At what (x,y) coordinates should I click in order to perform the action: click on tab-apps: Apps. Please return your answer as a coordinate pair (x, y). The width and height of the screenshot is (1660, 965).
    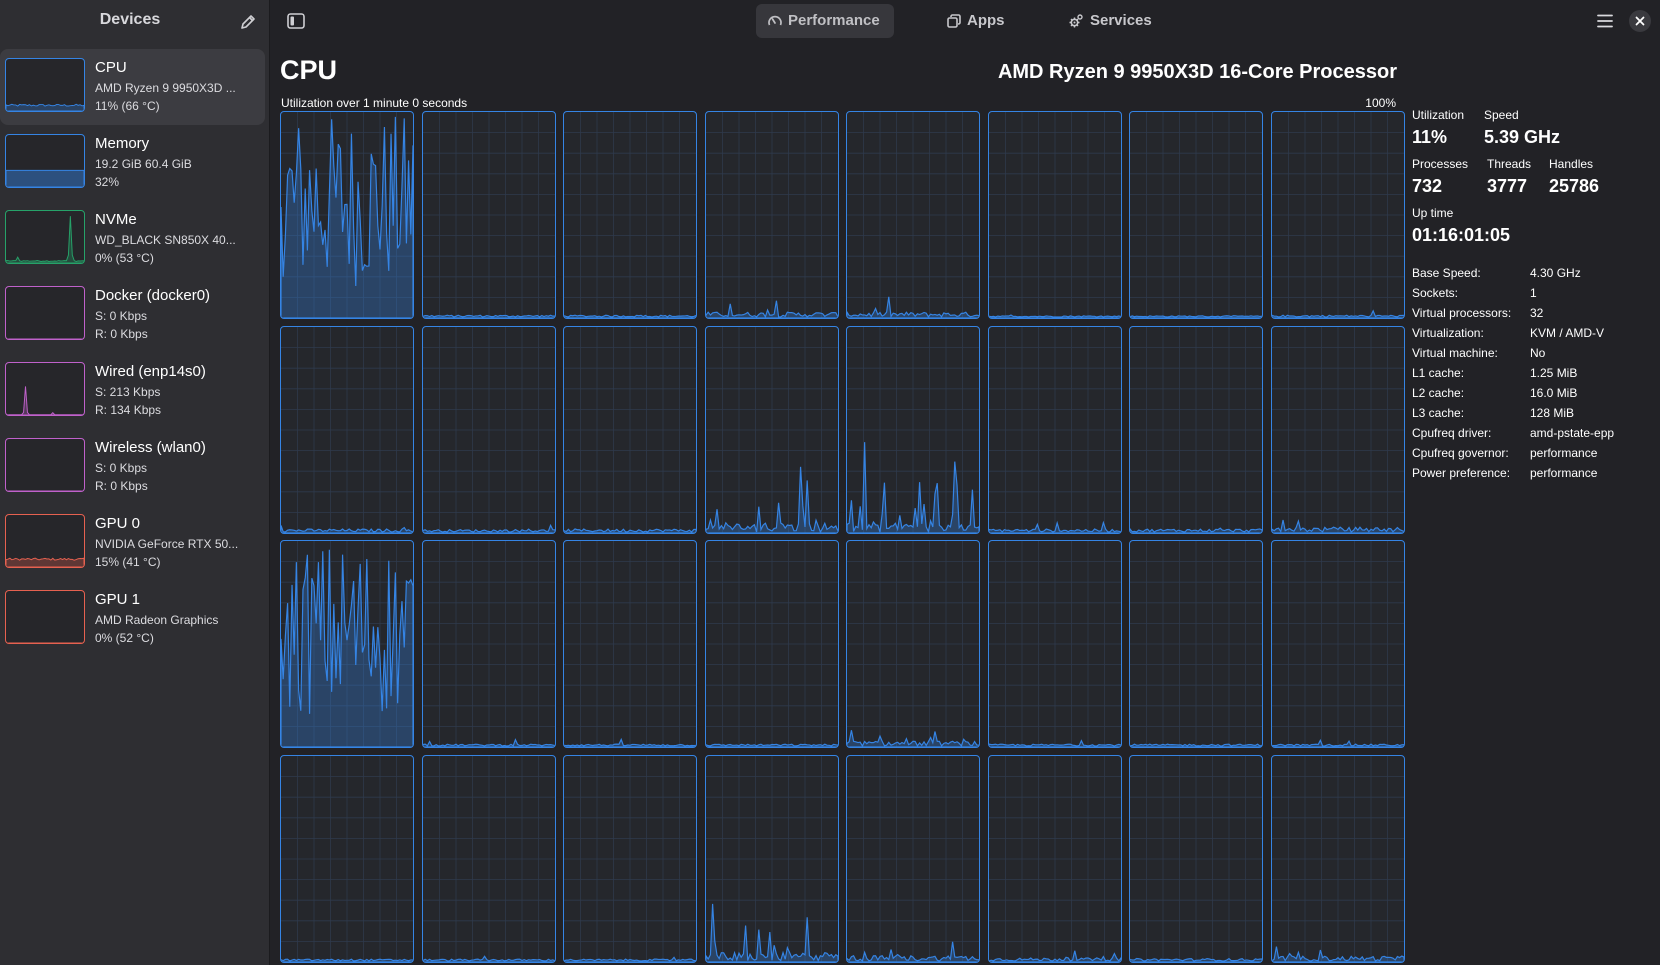
    Looking at the image, I should click on (975, 21).